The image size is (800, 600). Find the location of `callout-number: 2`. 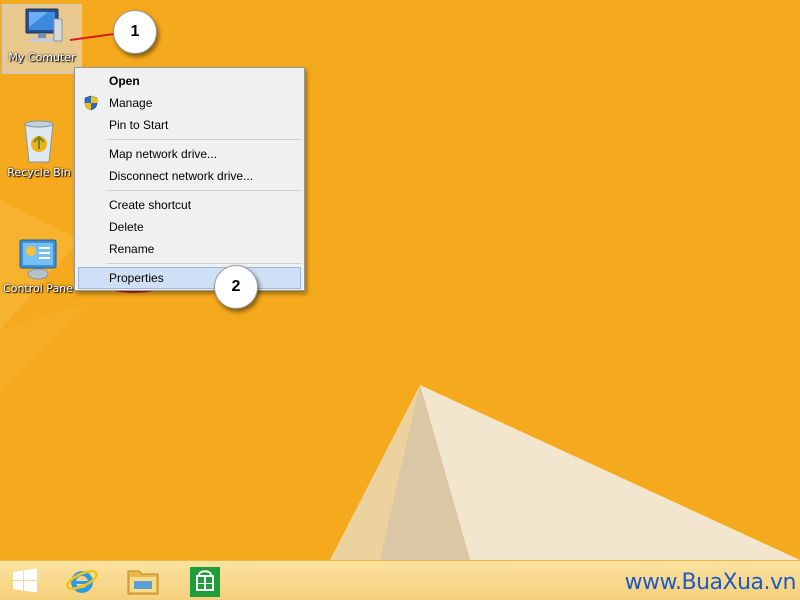

callout-number: 2 is located at coordinates (236, 286).